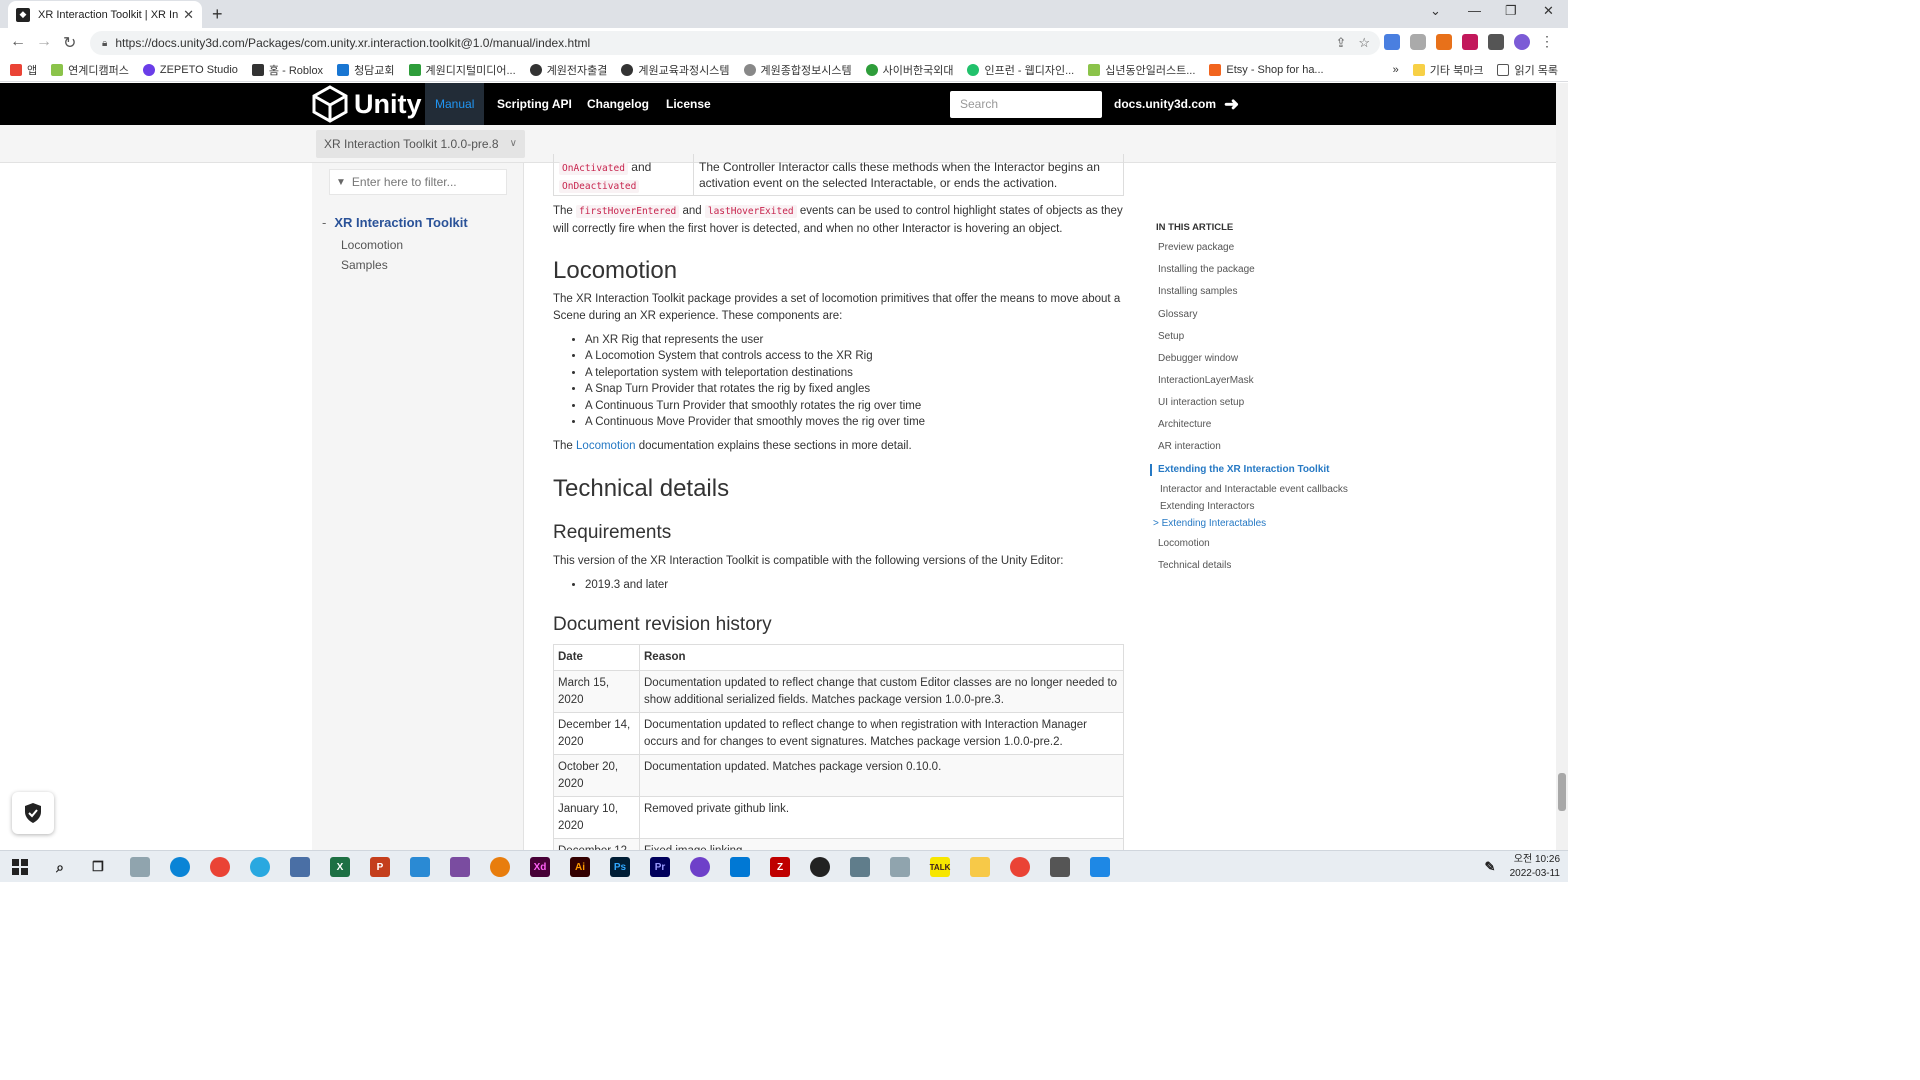  I want to click on adobe-xd-icon: Xd, so click(540, 867).